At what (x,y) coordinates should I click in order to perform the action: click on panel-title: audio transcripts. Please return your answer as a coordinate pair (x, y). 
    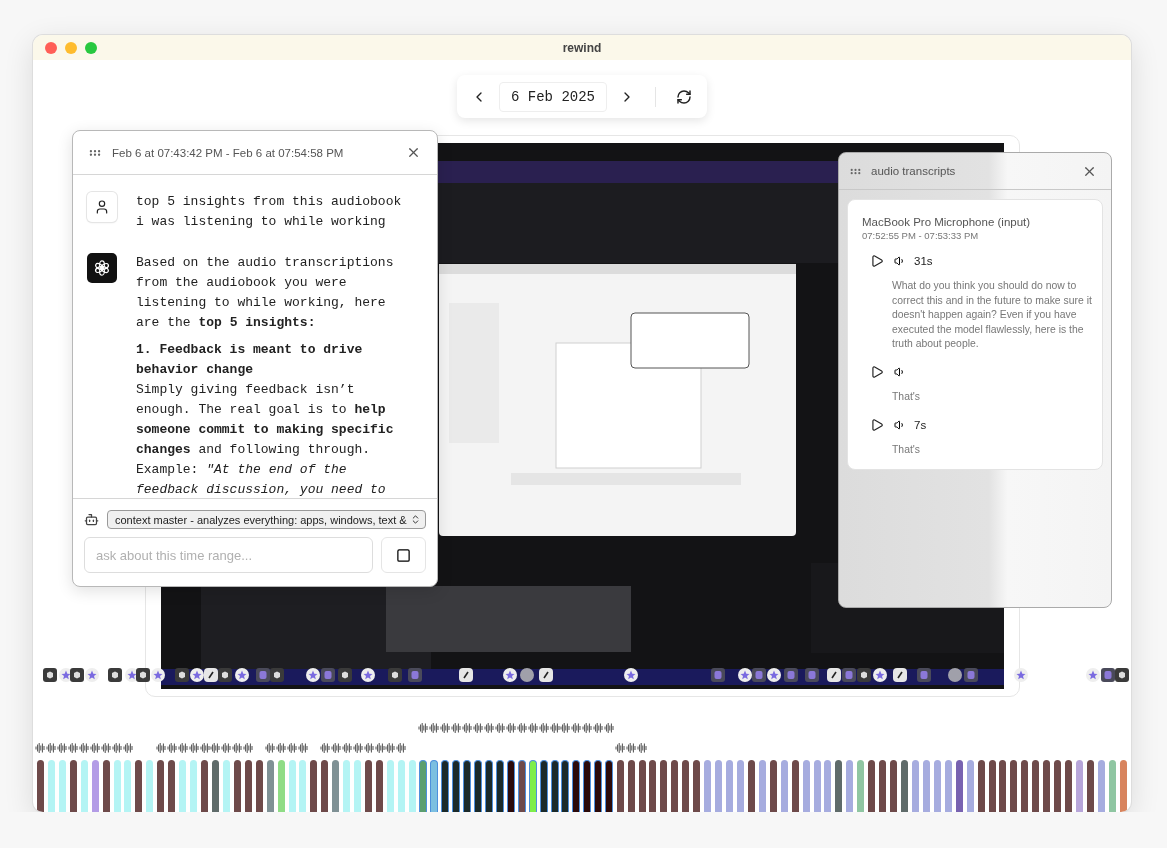
    Looking at the image, I should click on (914, 171).